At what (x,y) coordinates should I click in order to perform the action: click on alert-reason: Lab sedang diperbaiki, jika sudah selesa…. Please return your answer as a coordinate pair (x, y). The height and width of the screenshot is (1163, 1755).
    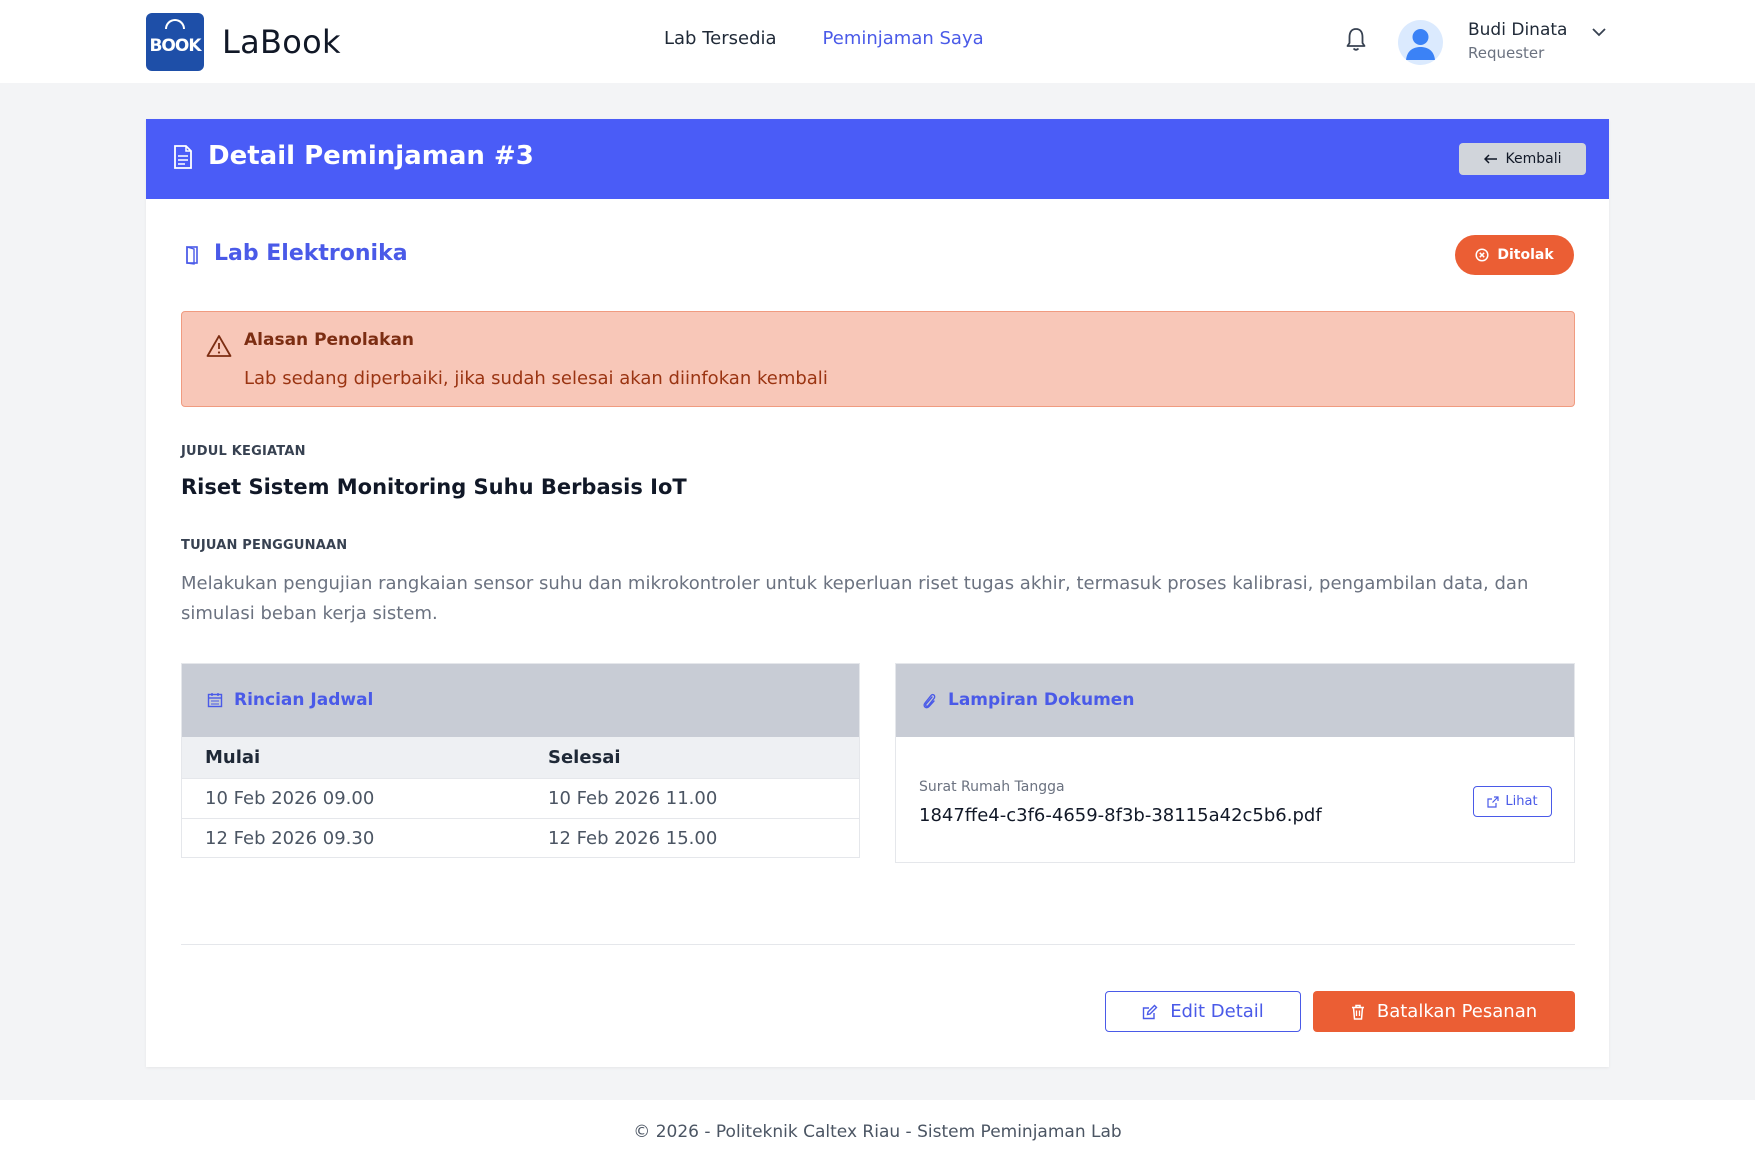
    Looking at the image, I should click on (536, 378).